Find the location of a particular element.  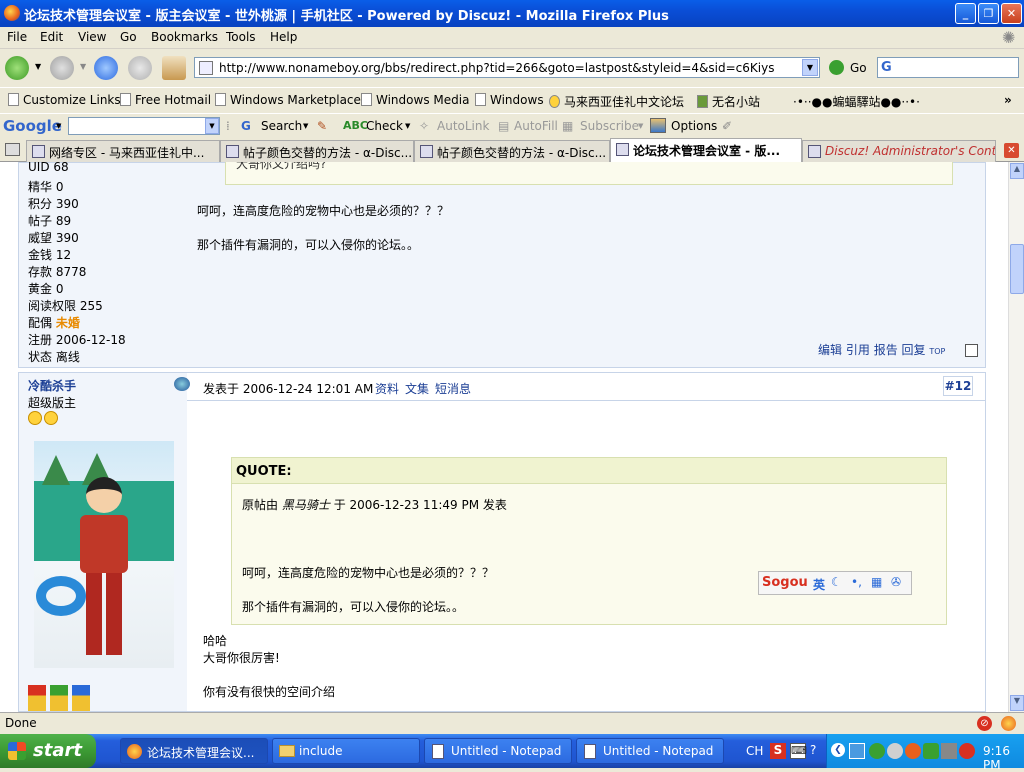

home-icon is located at coordinates (174, 68).